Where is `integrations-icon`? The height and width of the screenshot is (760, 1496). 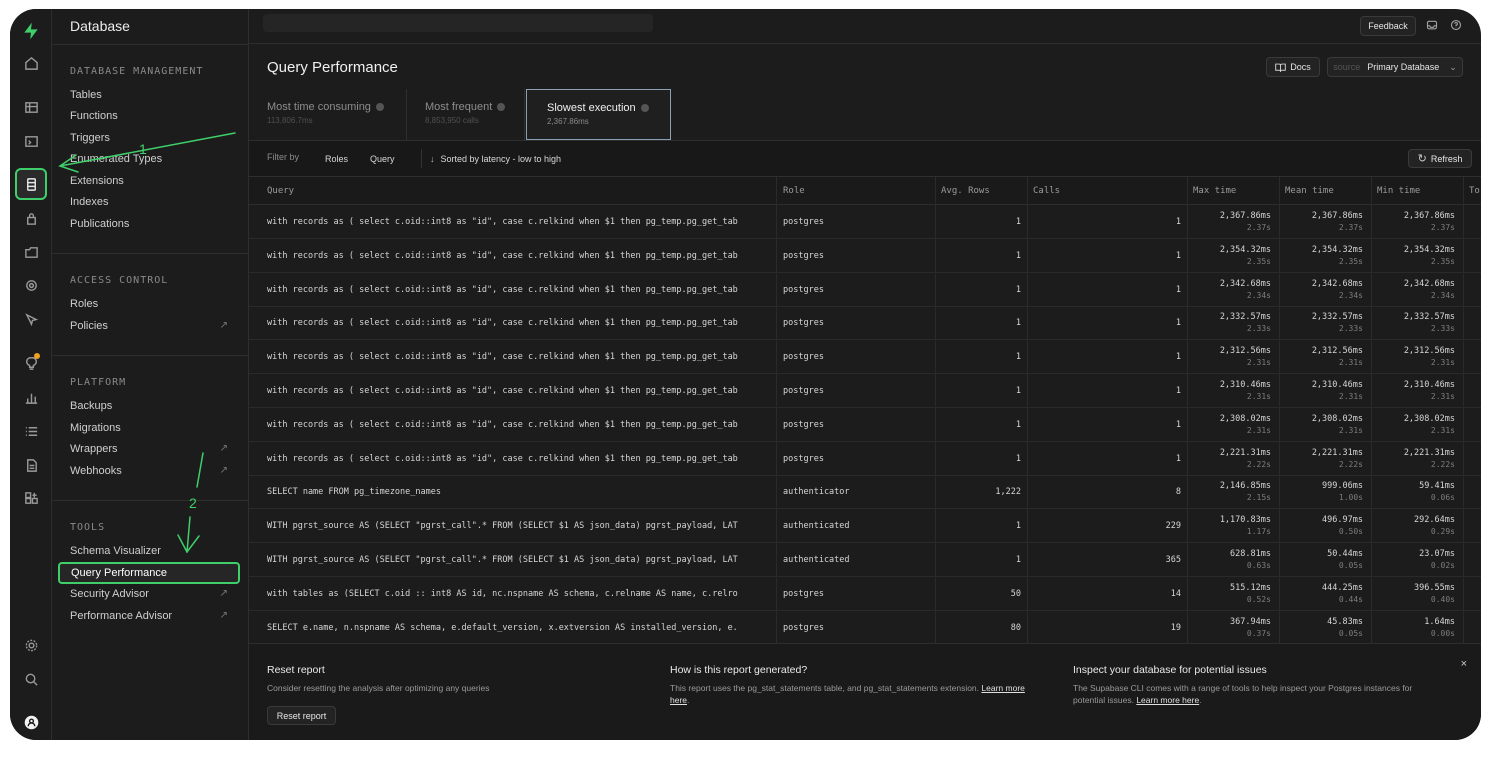
integrations-icon is located at coordinates (31, 498).